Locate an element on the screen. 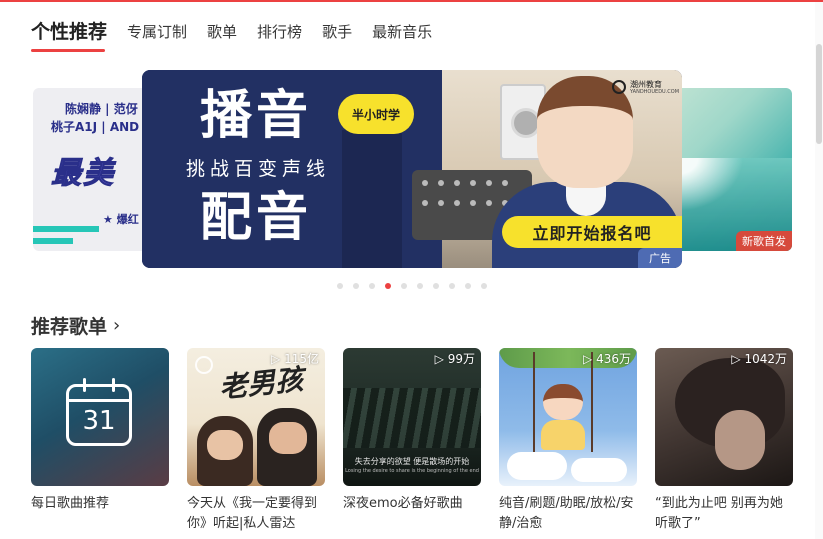 The height and width of the screenshot is (539, 823). play-count: ▷ 99万 is located at coordinates (454, 359).